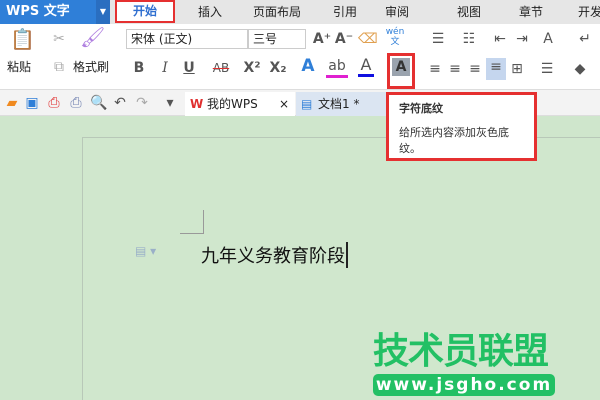 The height and width of the screenshot is (400, 600). What do you see at coordinates (522, 39) in the screenshot?
I see `increase-indent-icon: ⇥` at bounding box center [522, 39].